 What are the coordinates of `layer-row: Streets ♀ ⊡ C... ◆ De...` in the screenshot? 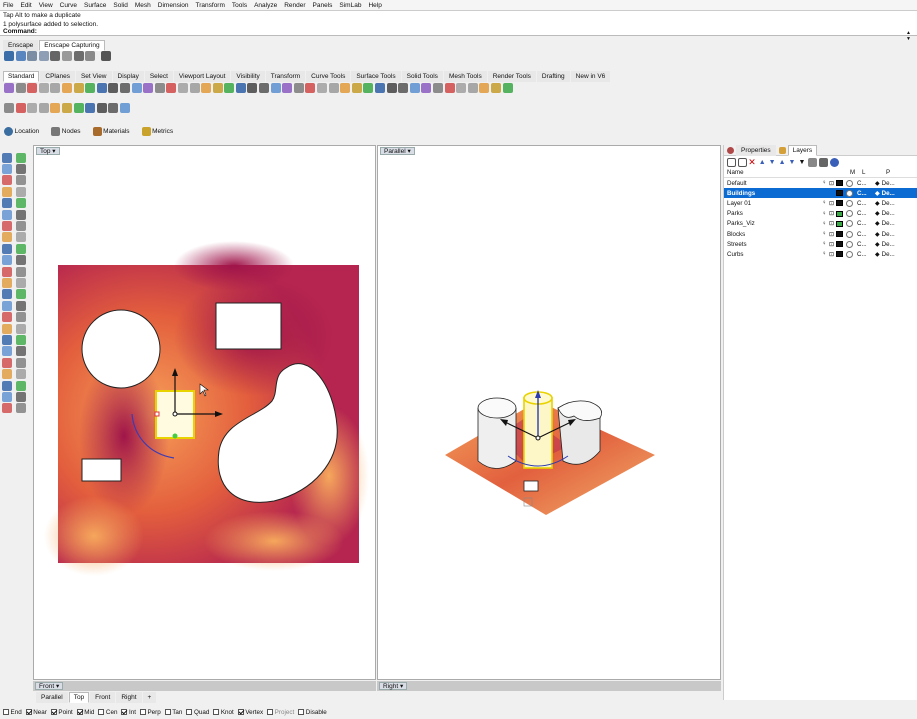 It's located at (820, 244).